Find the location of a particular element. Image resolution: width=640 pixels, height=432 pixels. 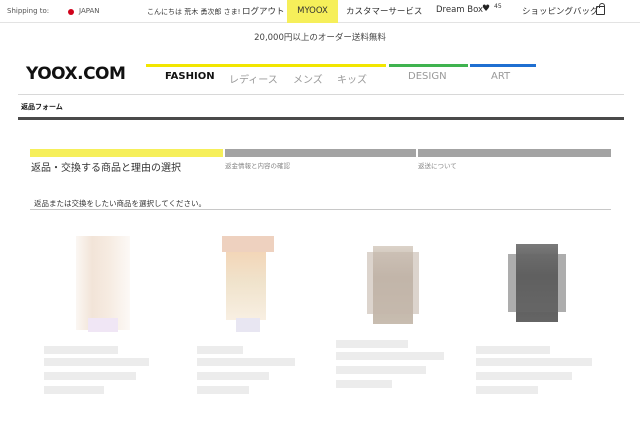

art-color-strip is located at coordinates (503, 65).